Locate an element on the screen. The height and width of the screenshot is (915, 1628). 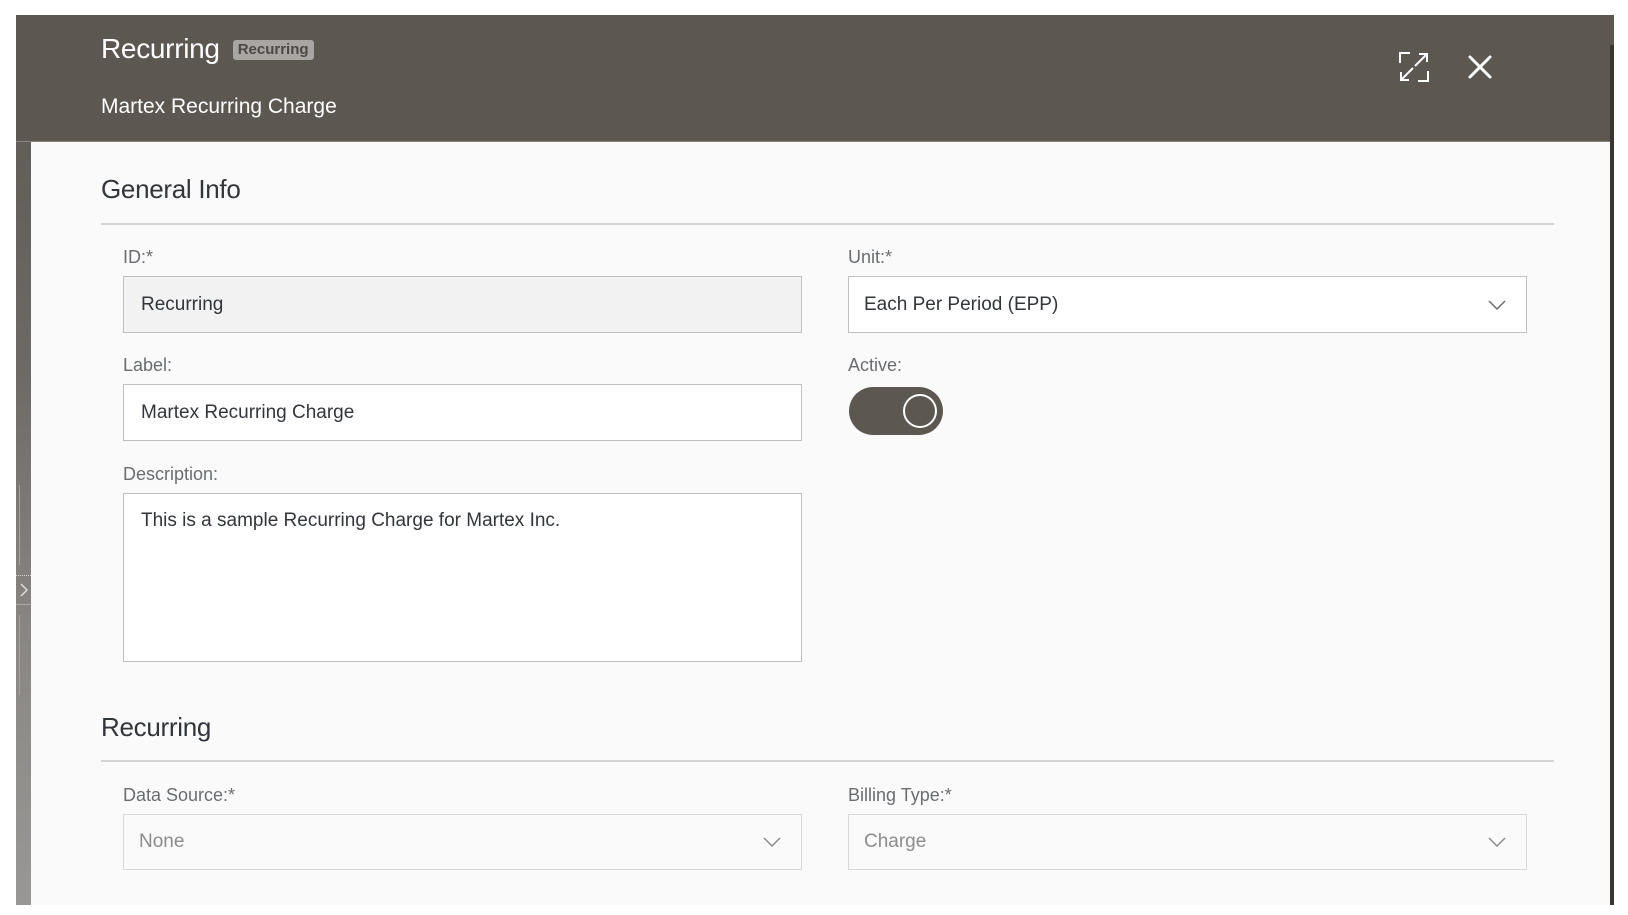
expand-button is located at coordinates (1414, 67).